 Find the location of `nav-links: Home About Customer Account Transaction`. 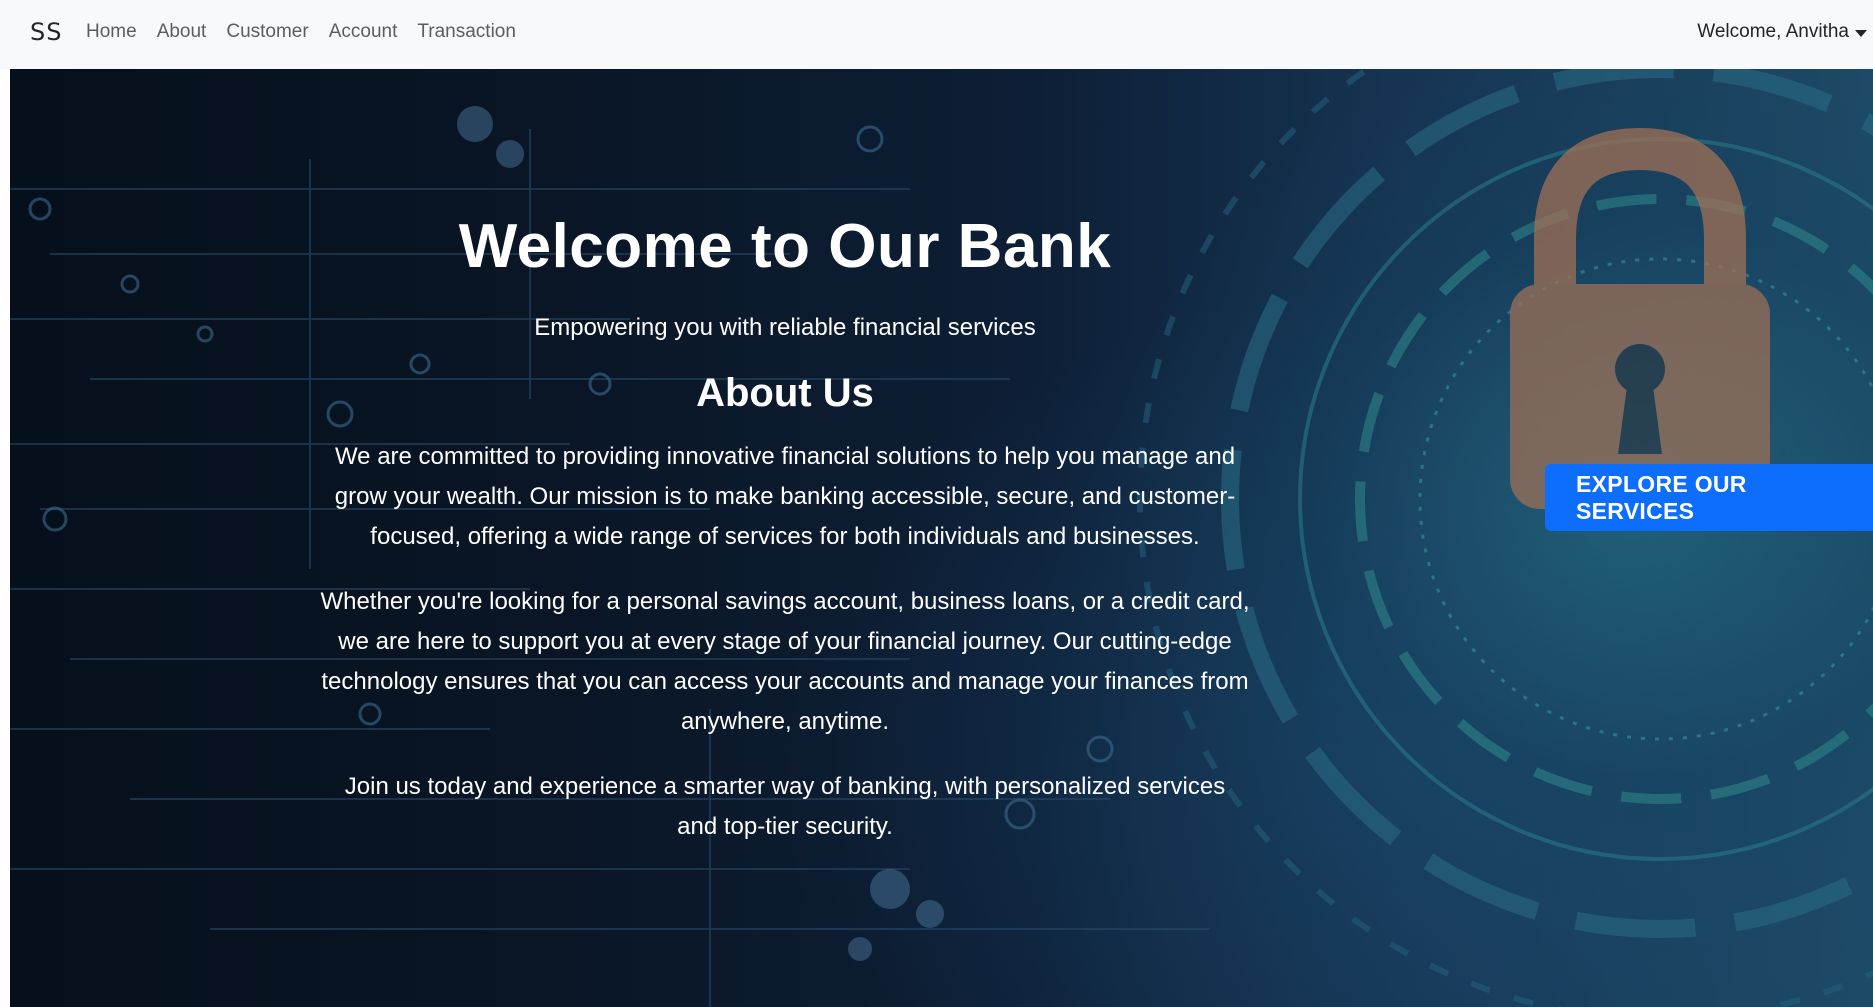

nav-links: Home About Customer Account Transaction is located at coordinates (301, 32).